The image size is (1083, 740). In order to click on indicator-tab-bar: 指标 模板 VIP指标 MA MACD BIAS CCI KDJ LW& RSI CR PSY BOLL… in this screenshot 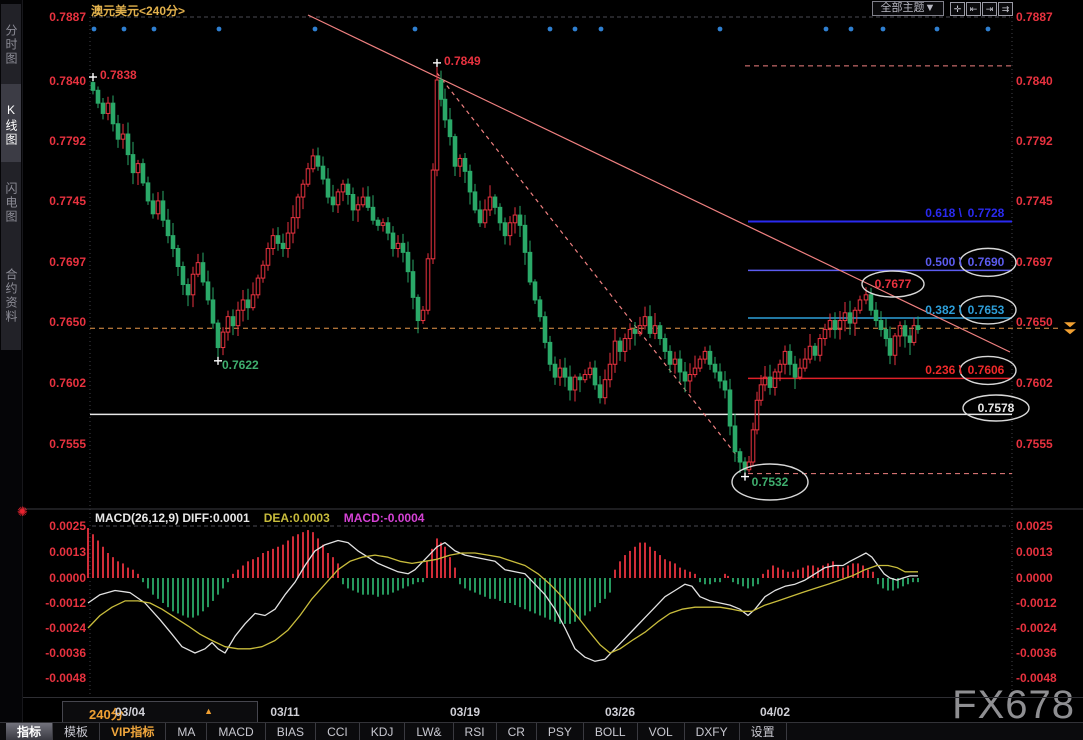, I will do `click(541, 731)`.